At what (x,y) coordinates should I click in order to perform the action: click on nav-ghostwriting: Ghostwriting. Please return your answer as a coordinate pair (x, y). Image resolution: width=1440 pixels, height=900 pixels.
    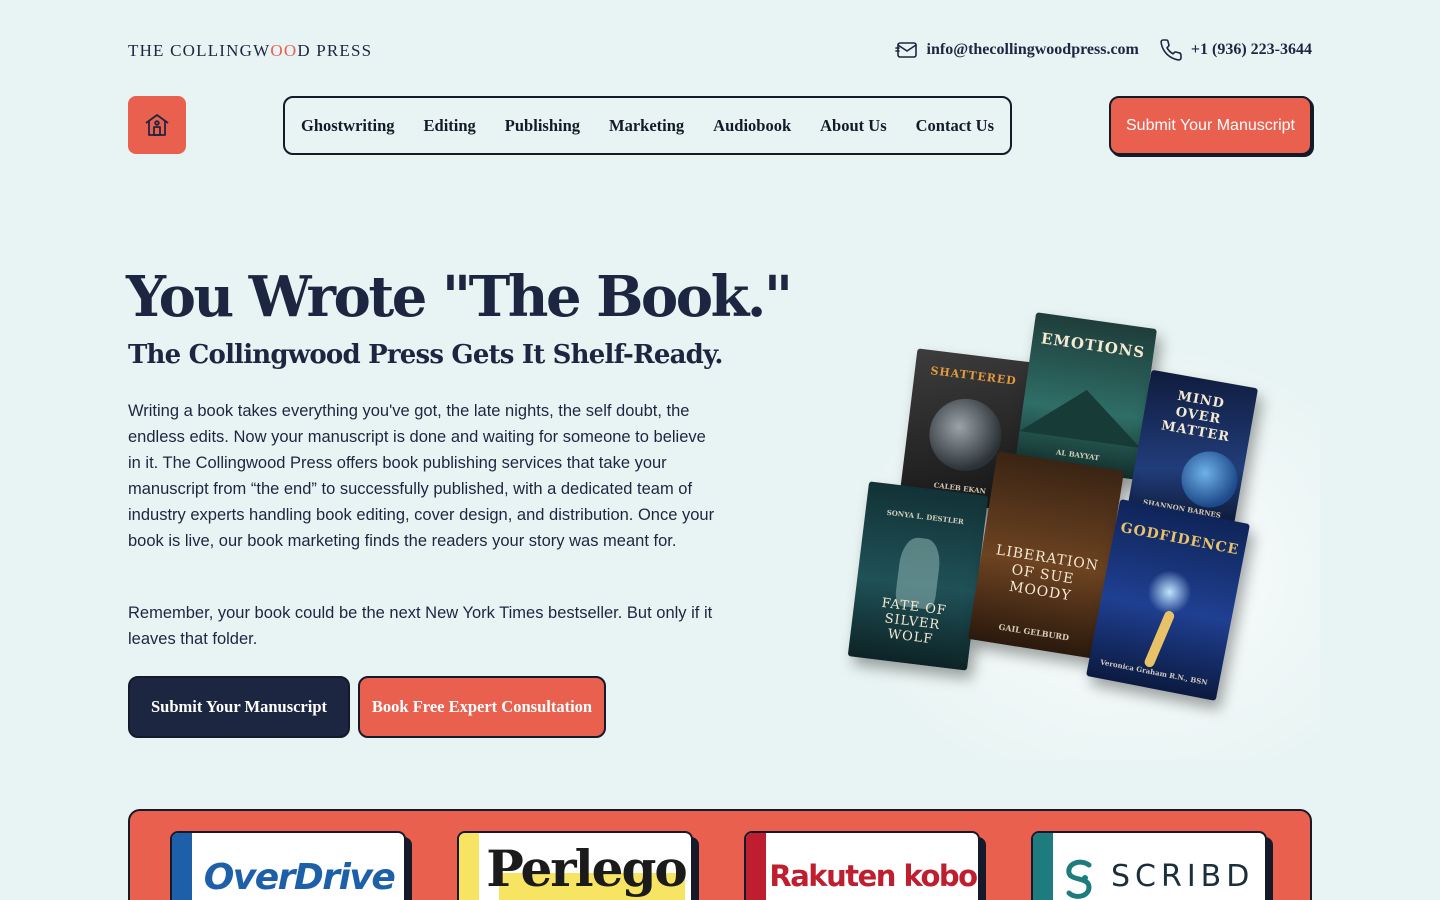
    Looking at the image, I should click on (348, 126).